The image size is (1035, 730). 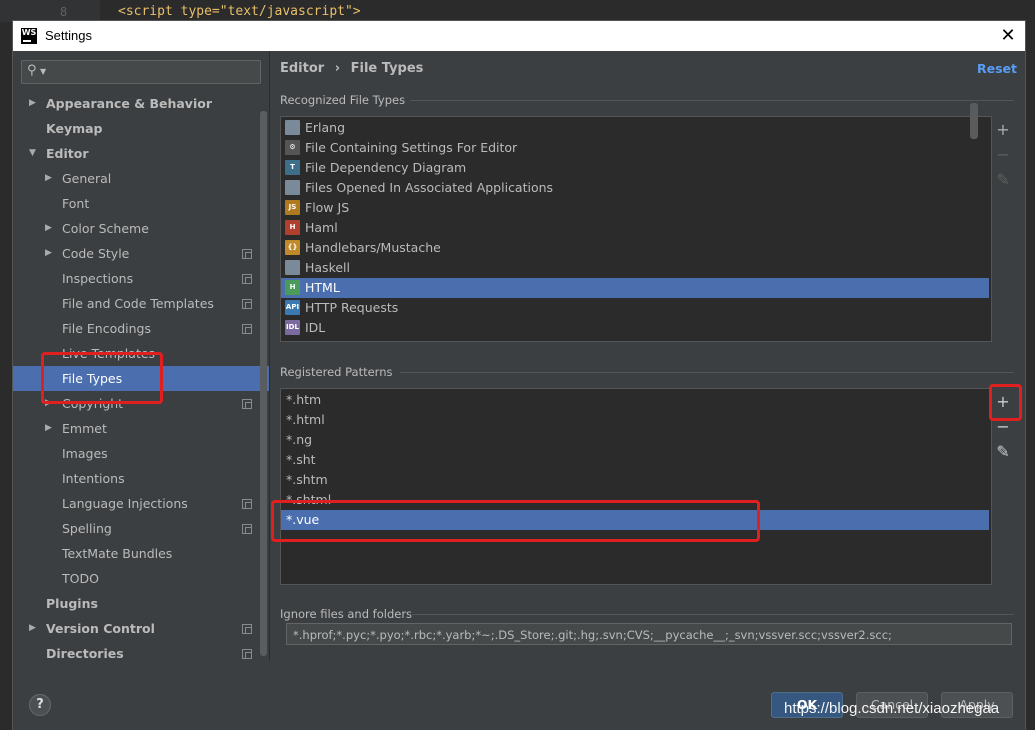 What do you see at coordinates (74, 128) in the screenshot?
I see `sidebar-item-label: Keymap` at bounding box center [74, 128].